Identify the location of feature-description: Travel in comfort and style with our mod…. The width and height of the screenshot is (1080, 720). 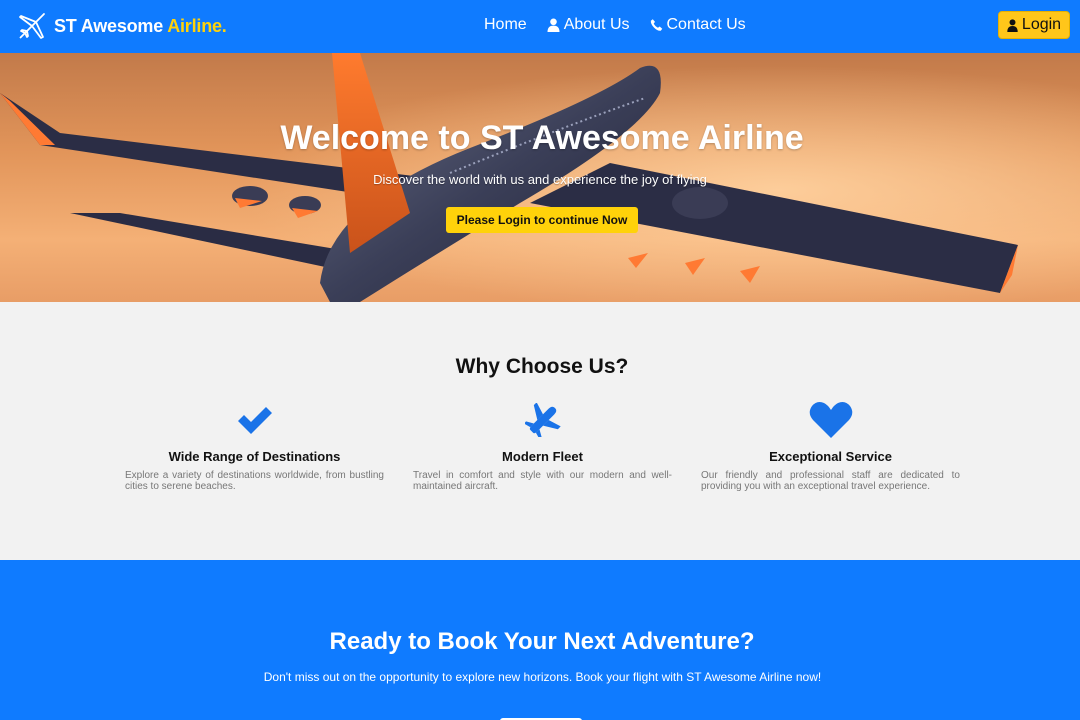
(542, 481).